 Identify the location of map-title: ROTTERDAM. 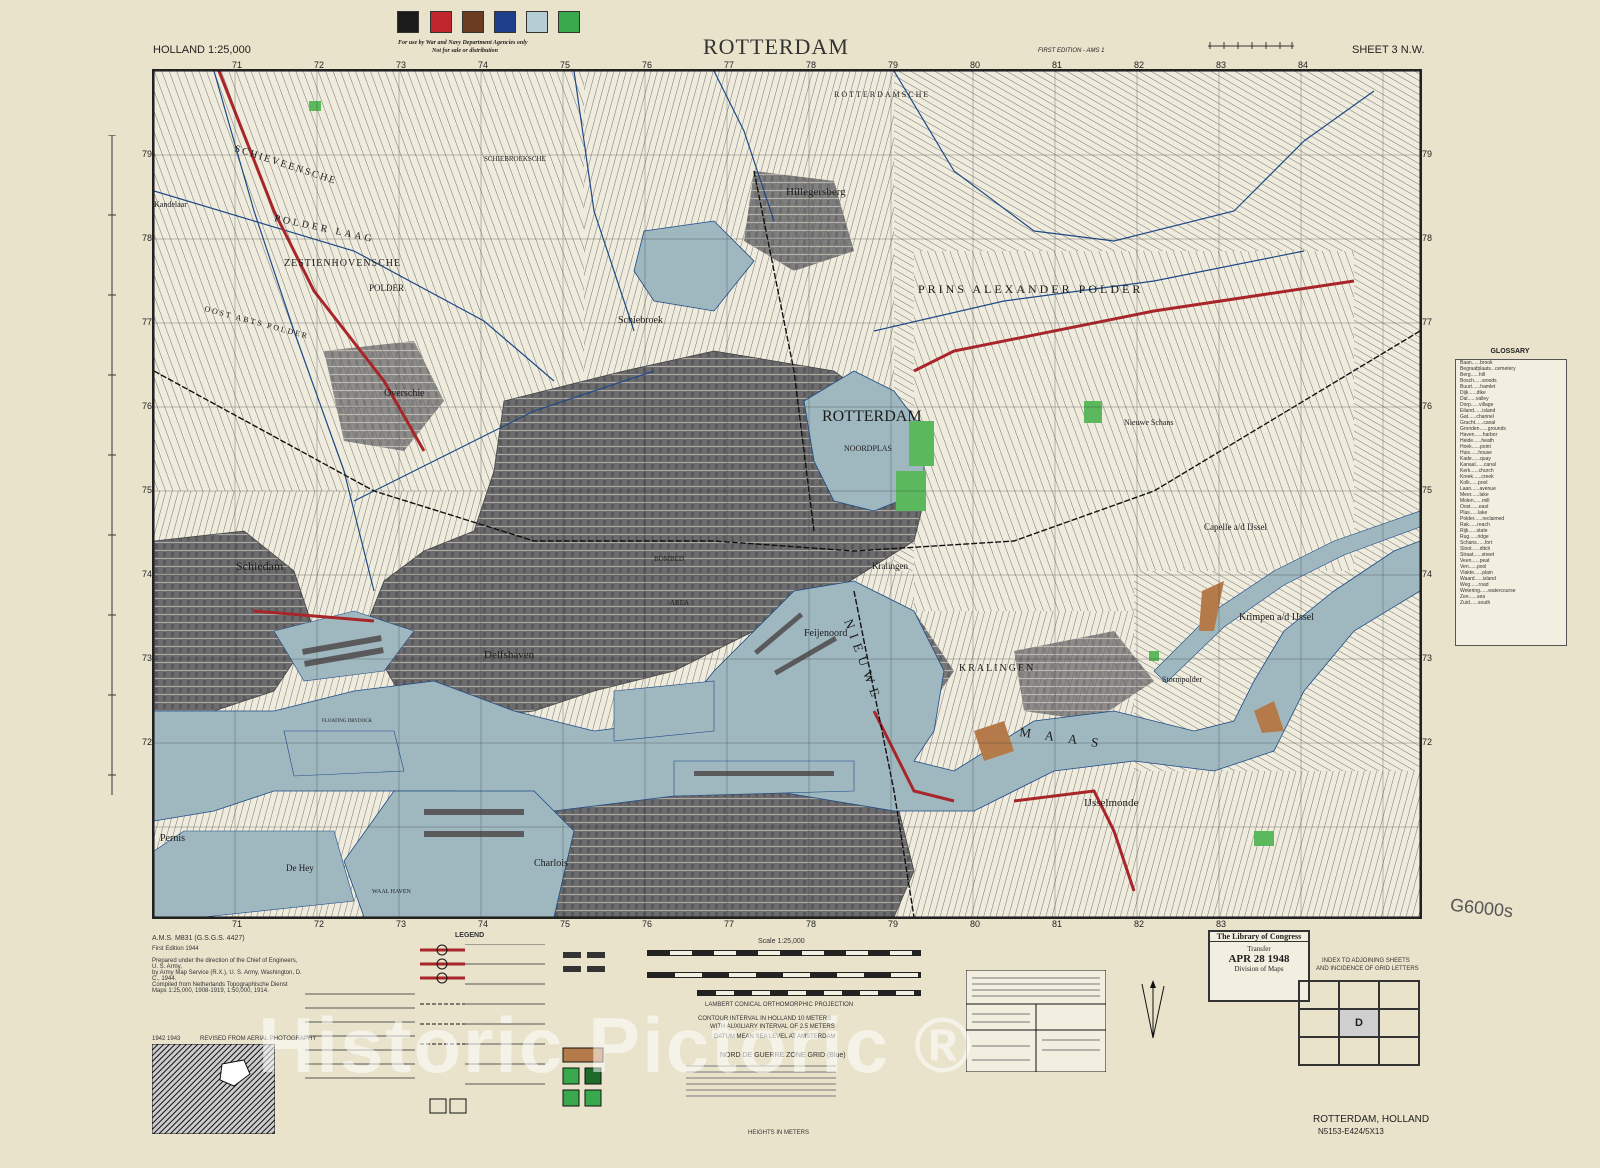
(776, 46).